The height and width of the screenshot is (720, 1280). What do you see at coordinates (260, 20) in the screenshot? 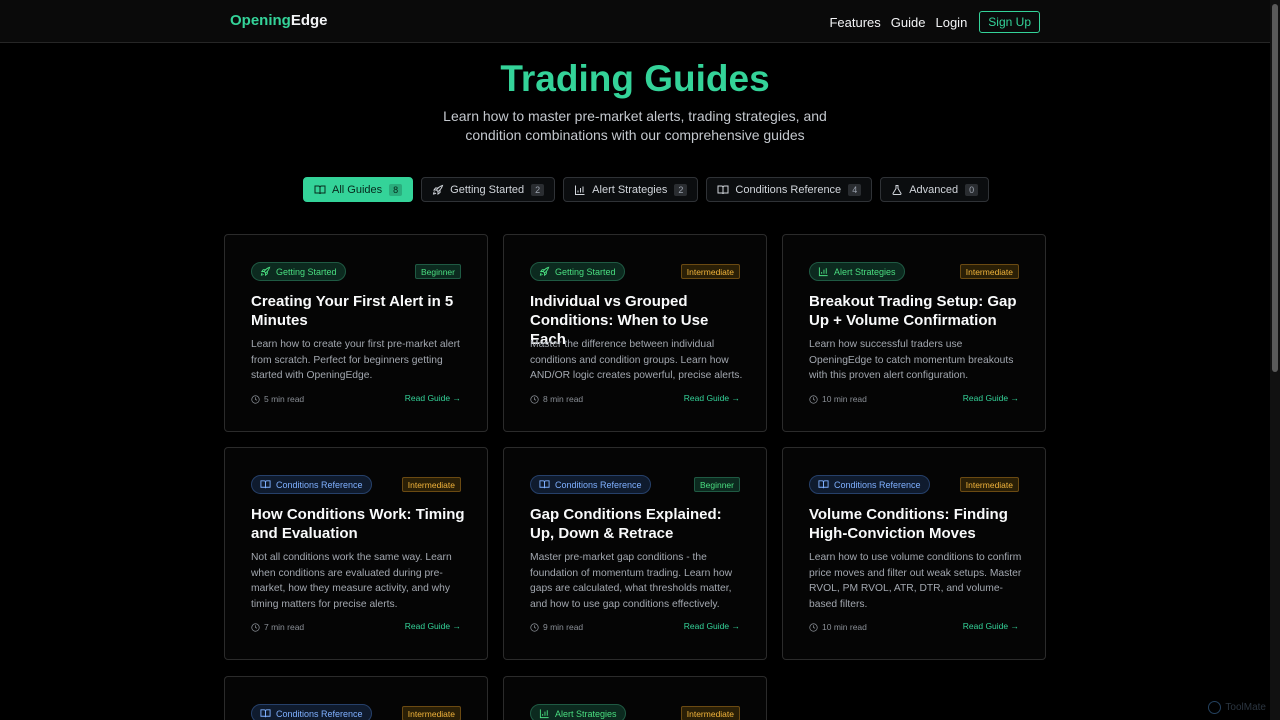
I see `brand-part-1: Opening` at bounding box center [260, 20].